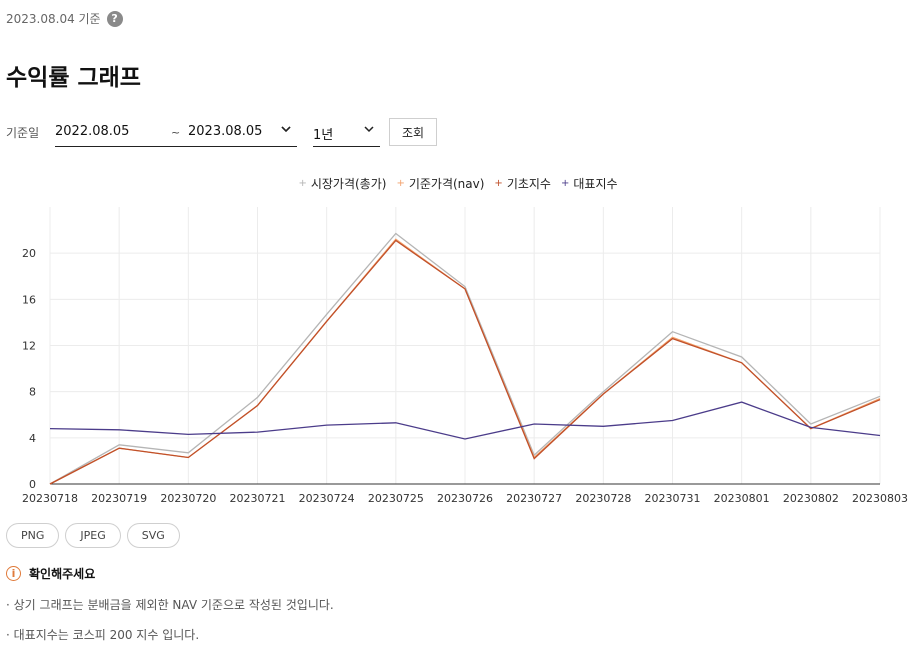 The height and width of the screenshot is (656, 916). I want to click on export-buttons: PNG JPEG SVG, so click(93, 535).